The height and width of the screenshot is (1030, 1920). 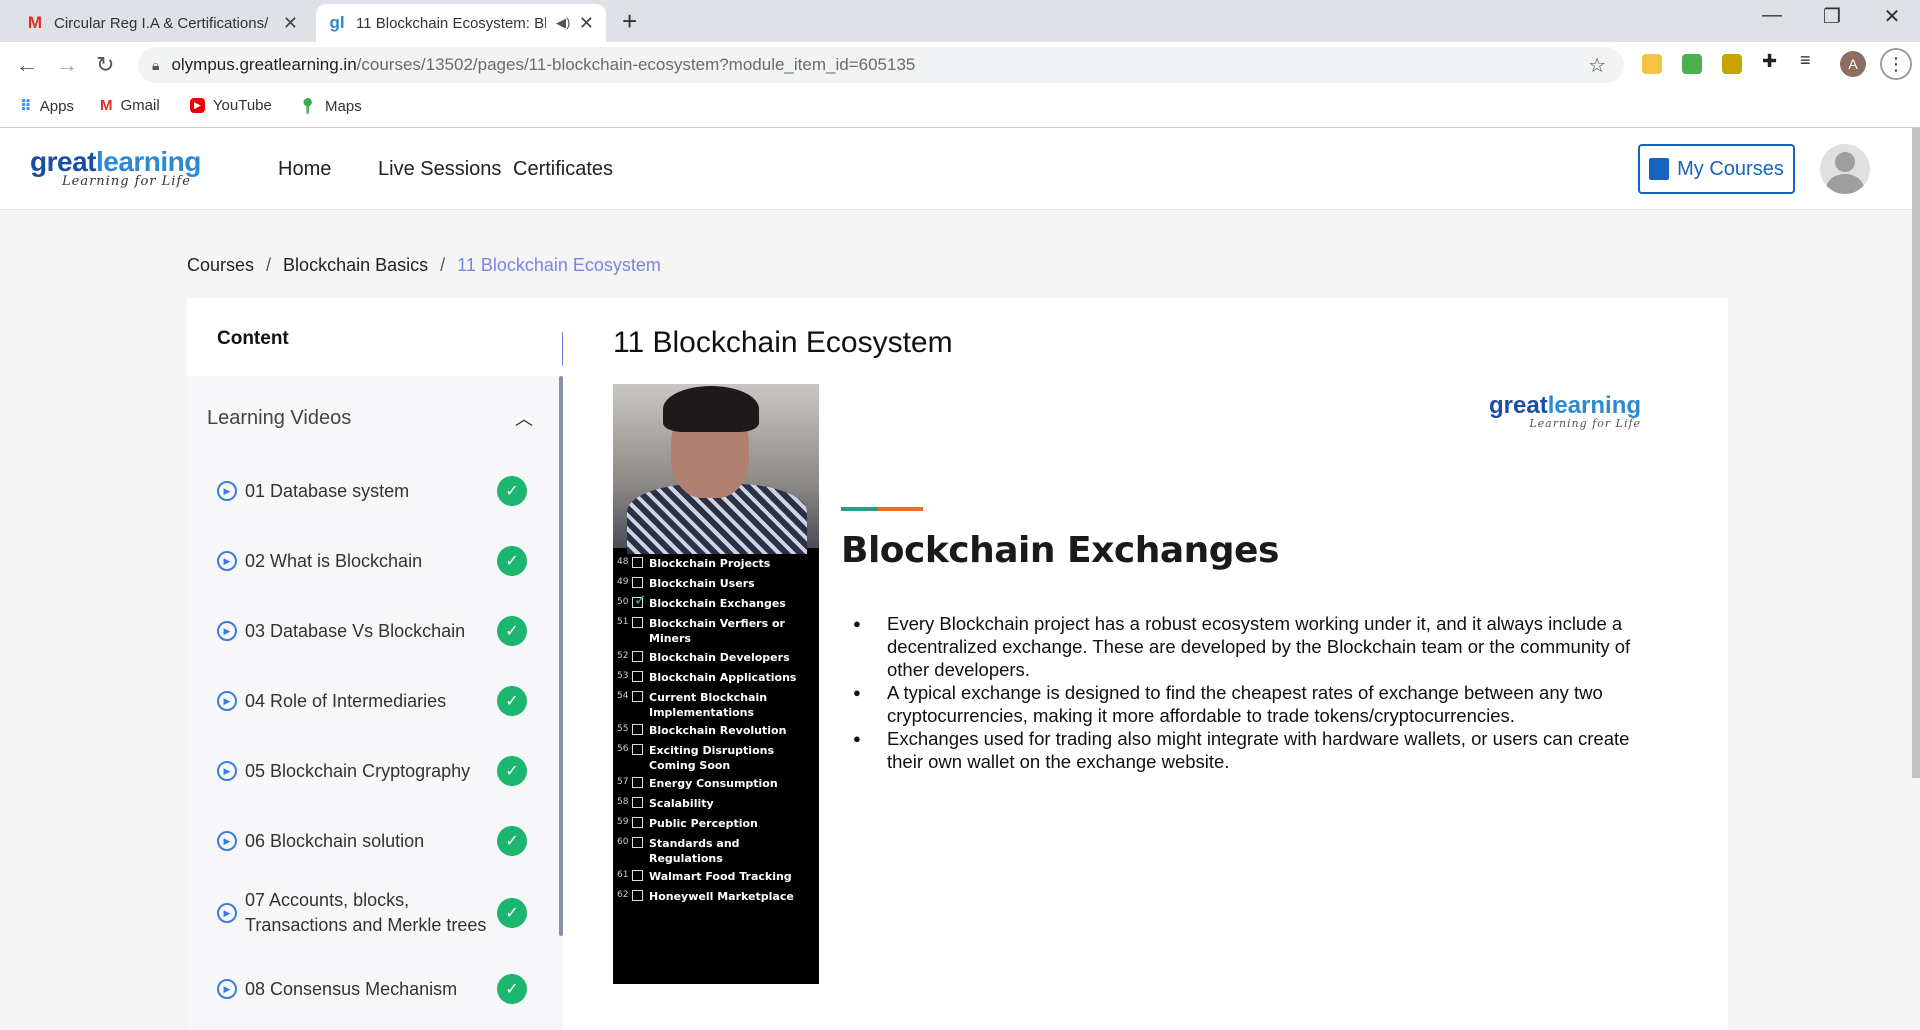 What do you see at coordinates (372, 491) in the screenshot?
I see `sidebar-item: ▶ 01 Database system ✓` at bounding box center [372, 491].